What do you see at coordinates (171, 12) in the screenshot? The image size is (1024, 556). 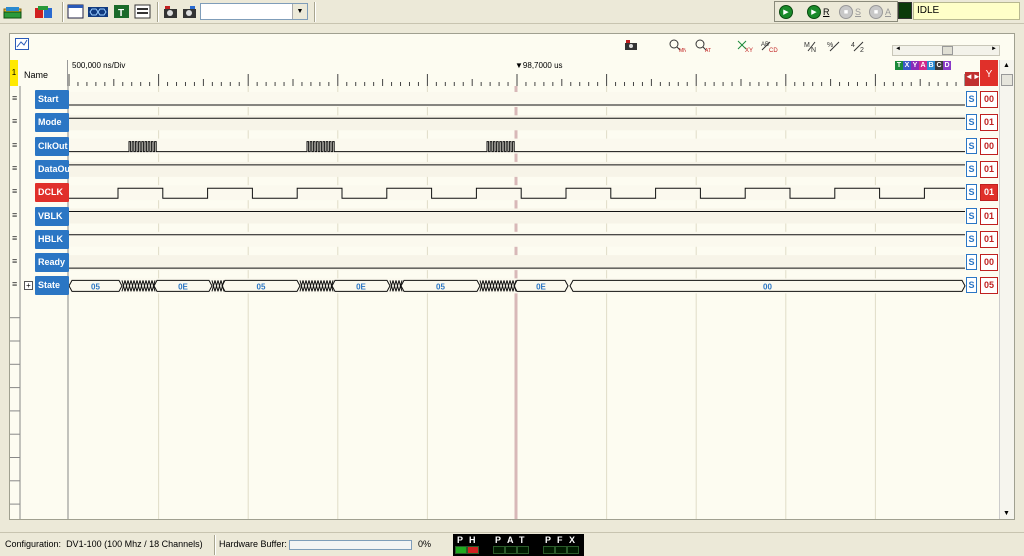 I see `capture-settings-icon` at bounding box center [171, 12].